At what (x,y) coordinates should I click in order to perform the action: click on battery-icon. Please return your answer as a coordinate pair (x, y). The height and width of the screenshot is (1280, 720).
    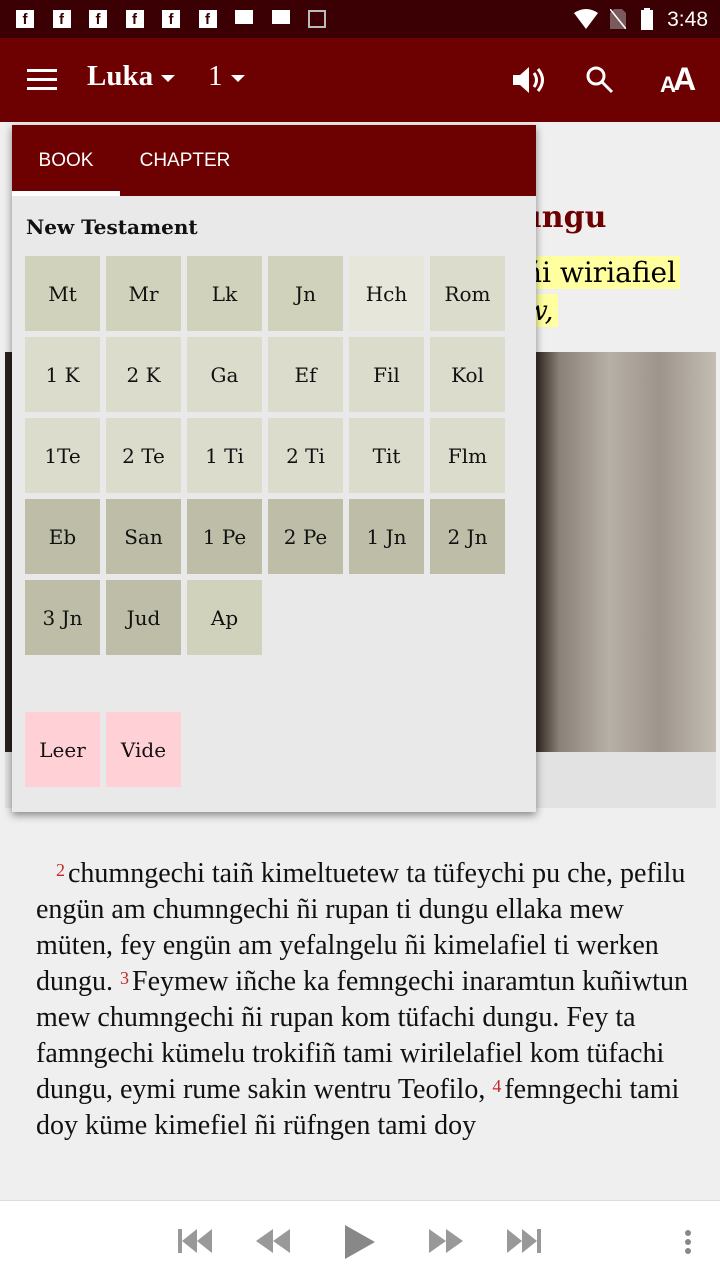
    Looking at the image, I should click on (647, 19).